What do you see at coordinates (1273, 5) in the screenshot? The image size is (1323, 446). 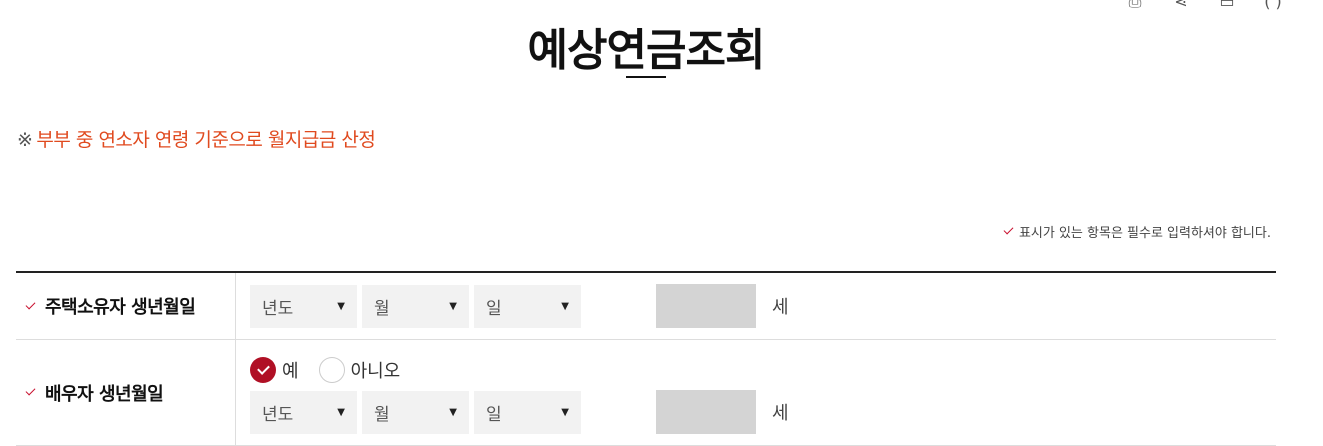 I see `expand-icon: ( )` at bounding box center [1273, 5].